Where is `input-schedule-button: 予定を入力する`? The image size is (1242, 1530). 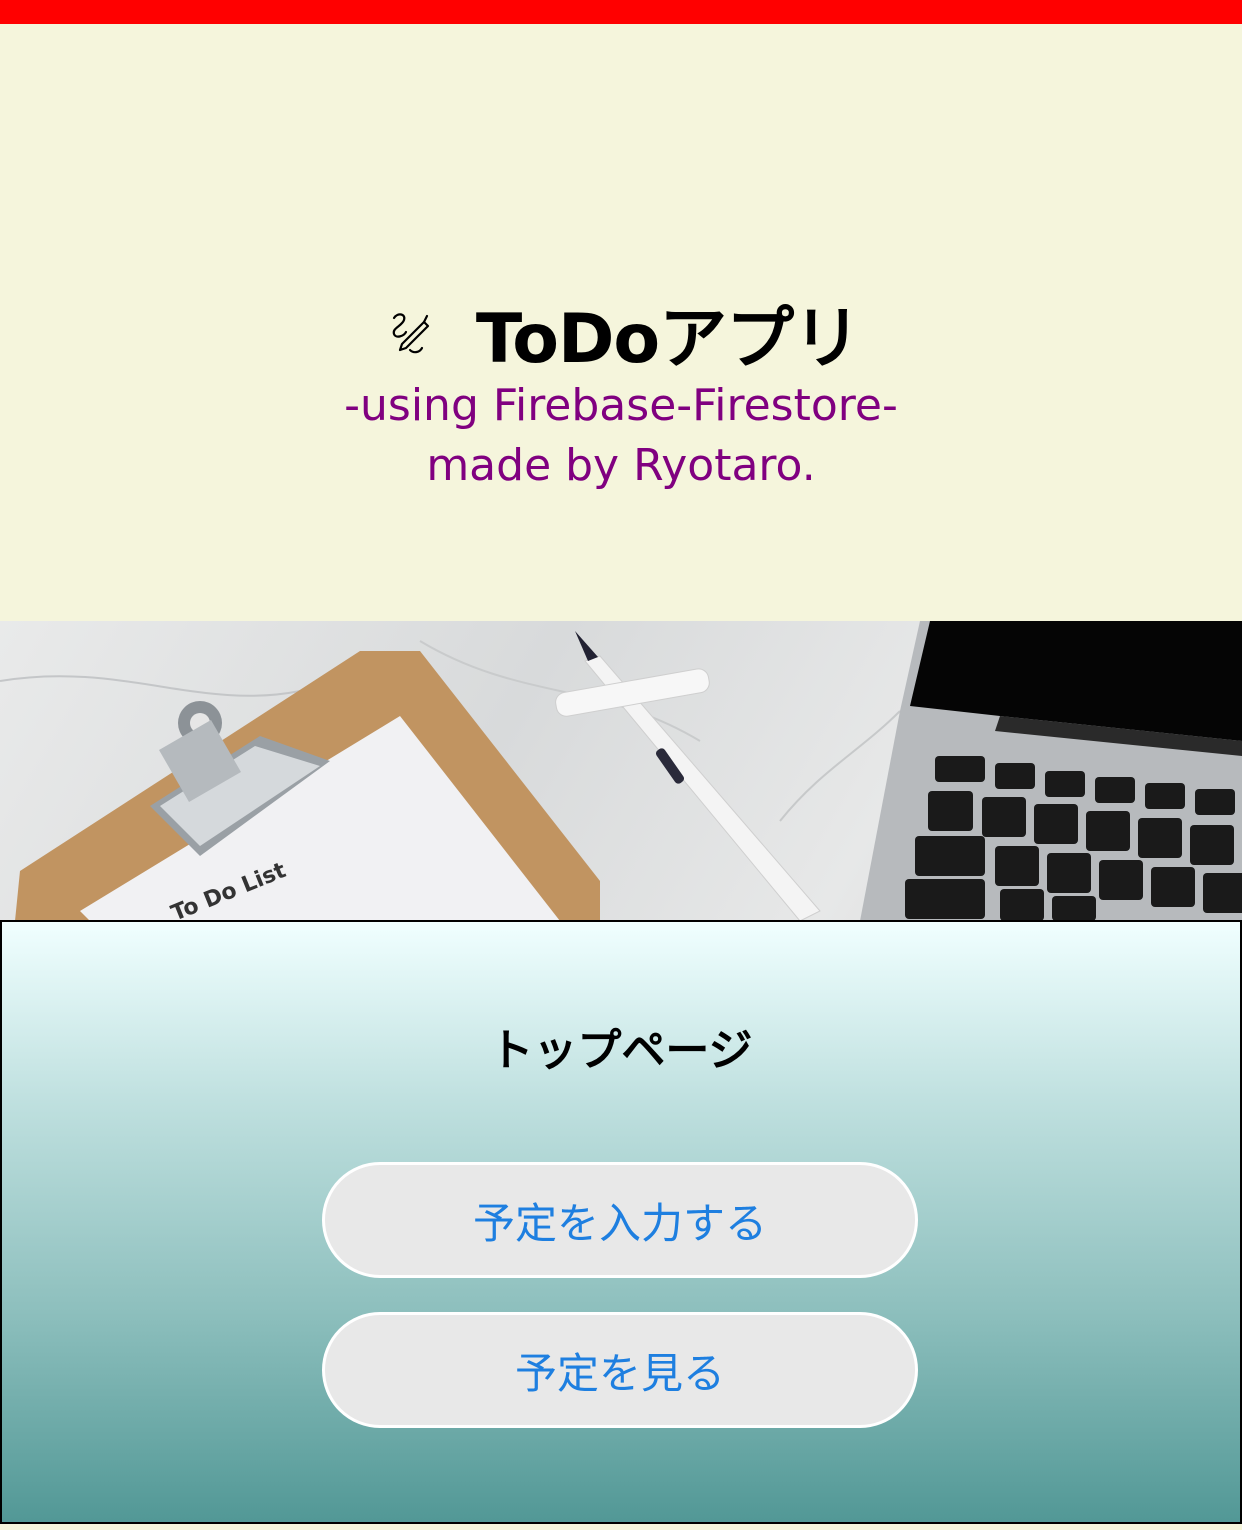
input-schedule-button: 予定を入力する is located at coordinates (620, 1220).